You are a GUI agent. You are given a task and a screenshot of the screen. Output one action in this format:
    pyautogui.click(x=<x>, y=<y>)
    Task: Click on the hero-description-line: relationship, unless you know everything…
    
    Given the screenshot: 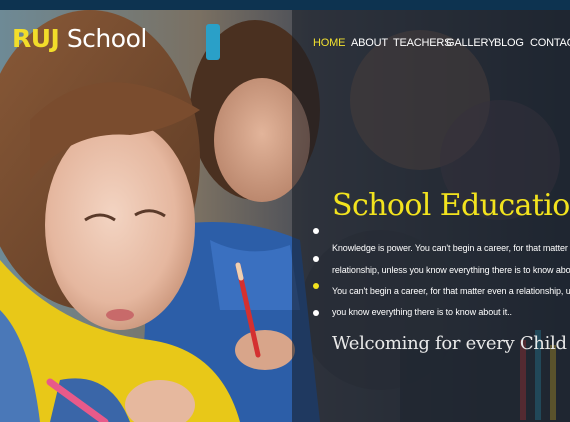 What is the action you would take?
    pyautogui.click(x=451, y=270)
    